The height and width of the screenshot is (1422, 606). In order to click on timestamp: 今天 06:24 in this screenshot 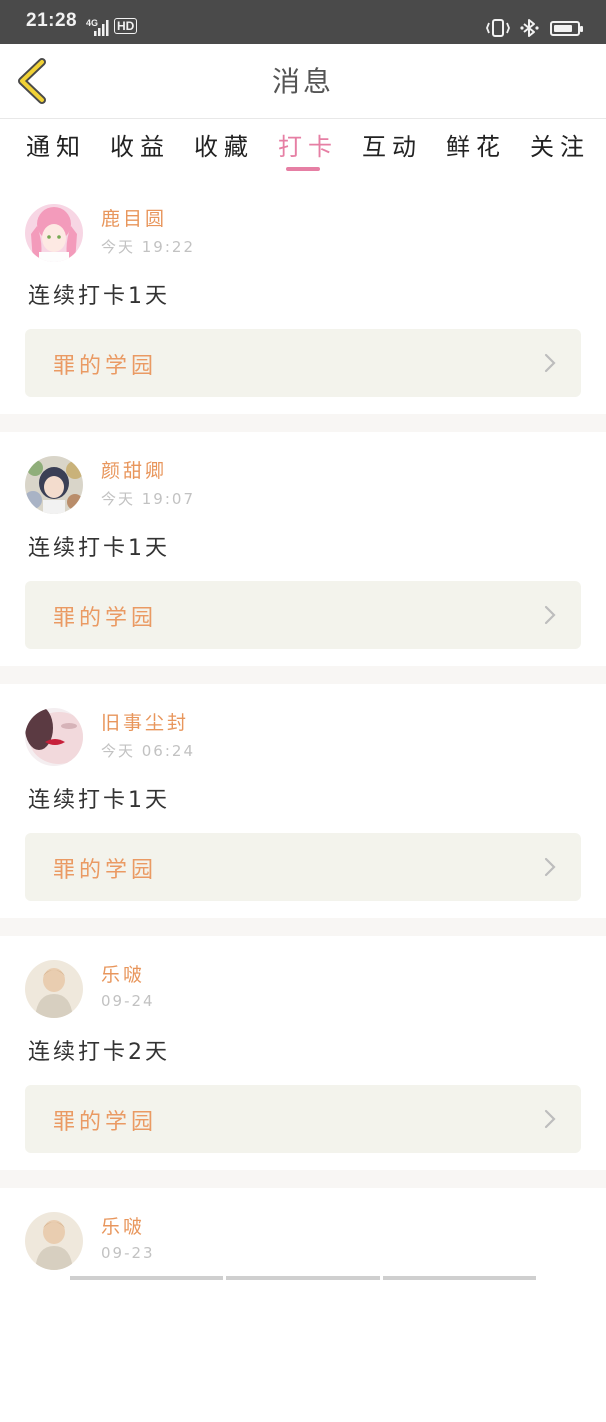, I will do `click(148, 751)`.